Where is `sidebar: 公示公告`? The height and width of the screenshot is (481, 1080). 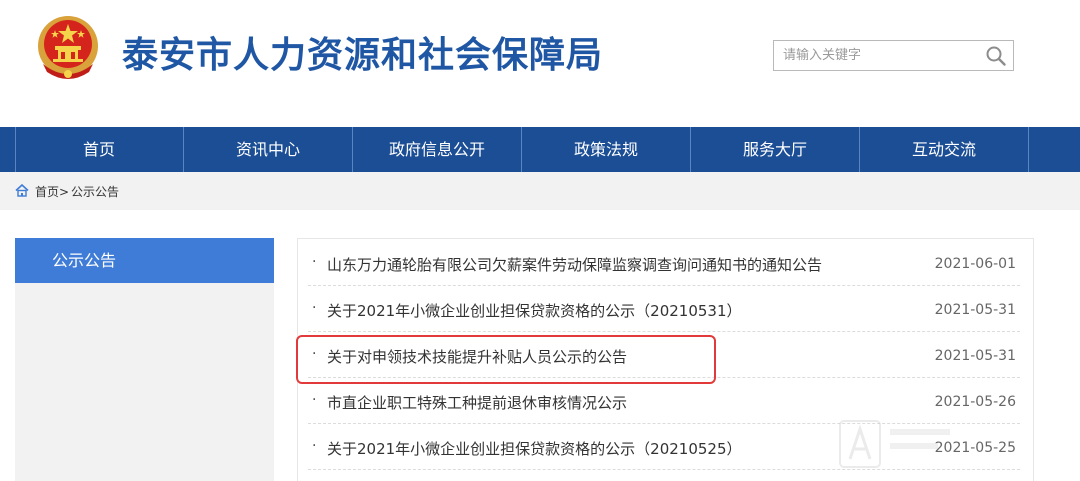
sidebar: 公示公告 is located at coordinates (144, 359).